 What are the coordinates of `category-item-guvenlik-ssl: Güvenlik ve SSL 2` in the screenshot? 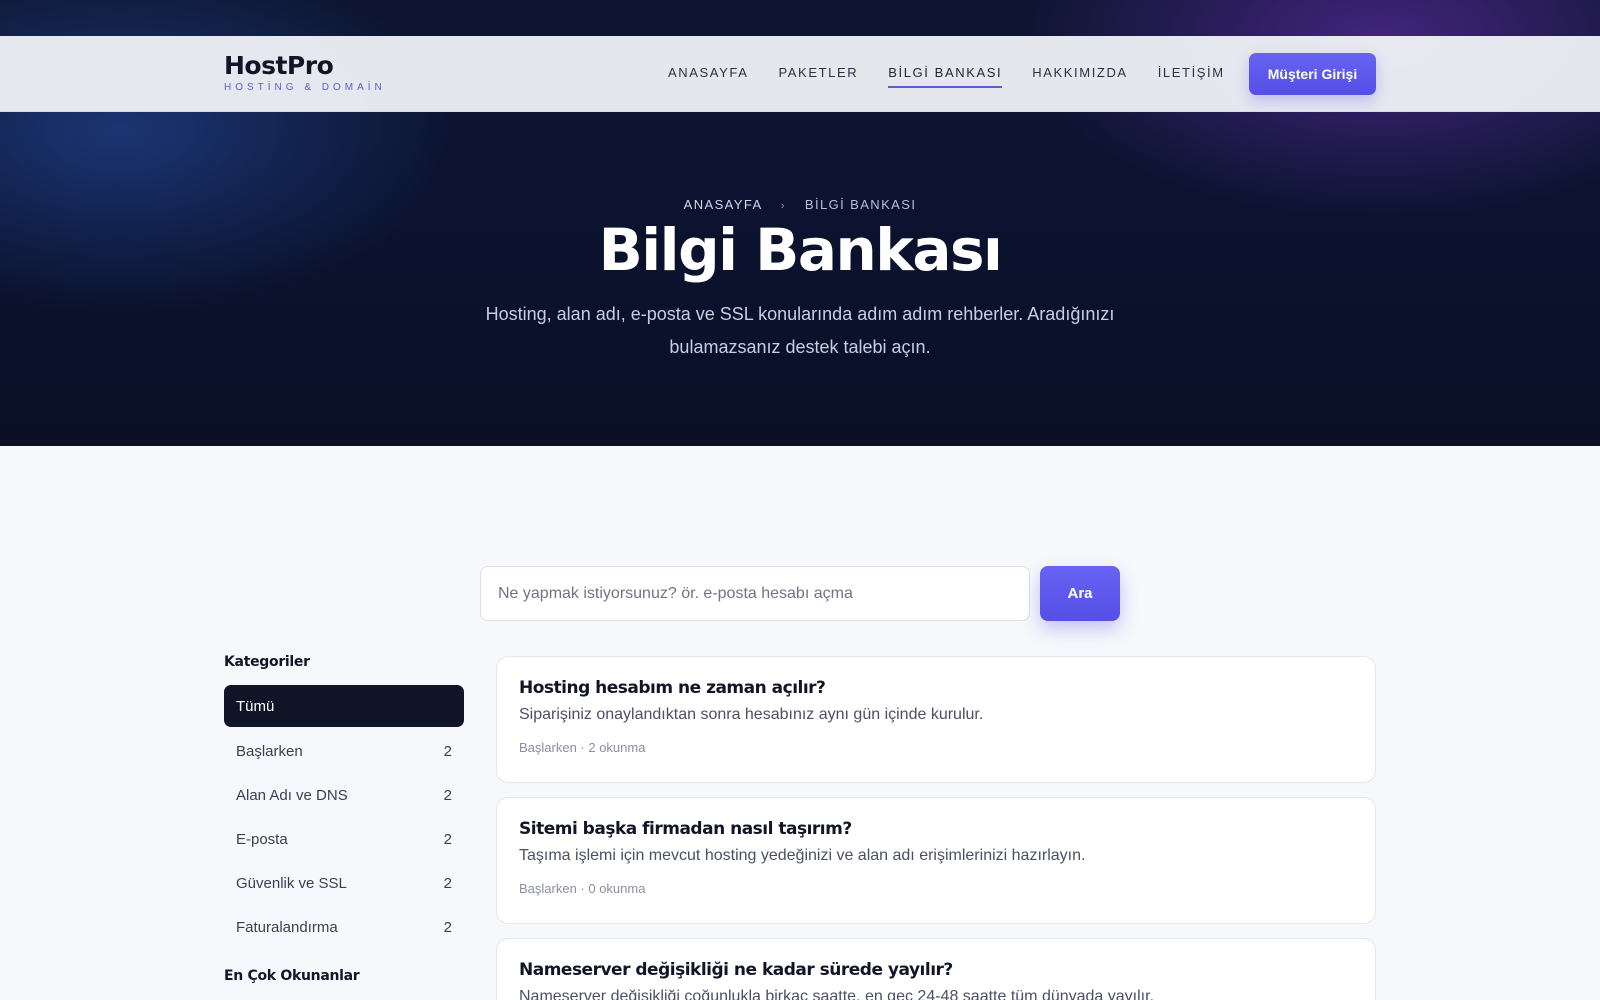 It's located at (344, 883).